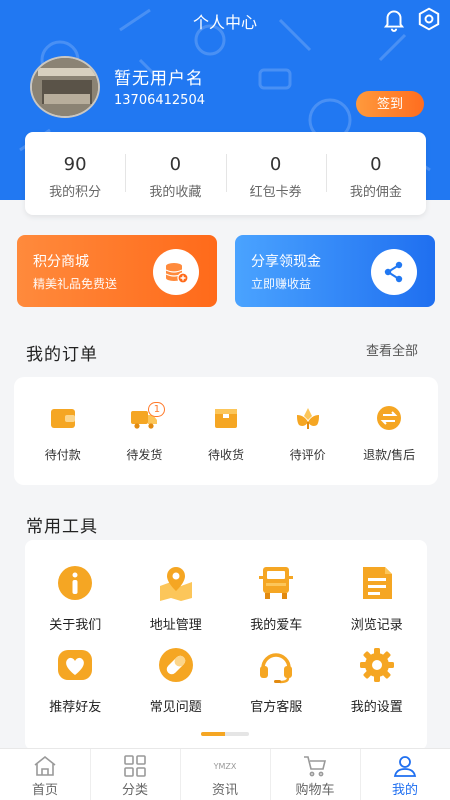  What do you see at coordinates (405, 766) in the screenshot?
I see `user-icon` at bounding box center [405, 766].